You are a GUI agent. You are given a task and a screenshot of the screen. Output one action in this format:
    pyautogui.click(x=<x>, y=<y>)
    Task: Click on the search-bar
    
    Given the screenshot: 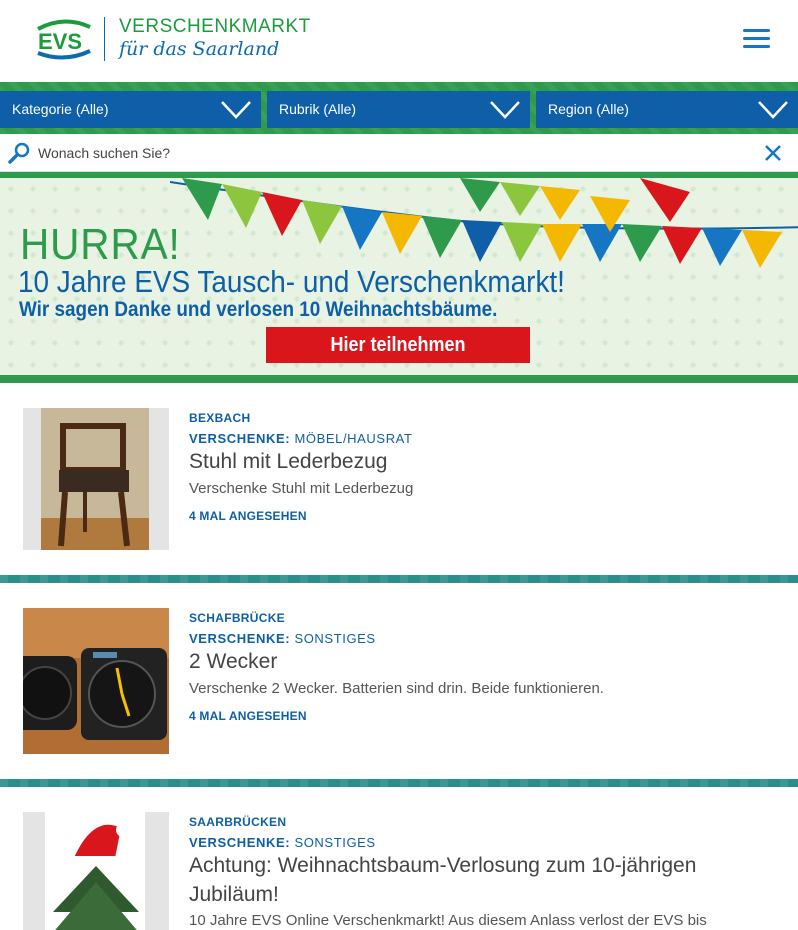 What is the action you would take?
    pyautogui.click(x=399, y=153)
    